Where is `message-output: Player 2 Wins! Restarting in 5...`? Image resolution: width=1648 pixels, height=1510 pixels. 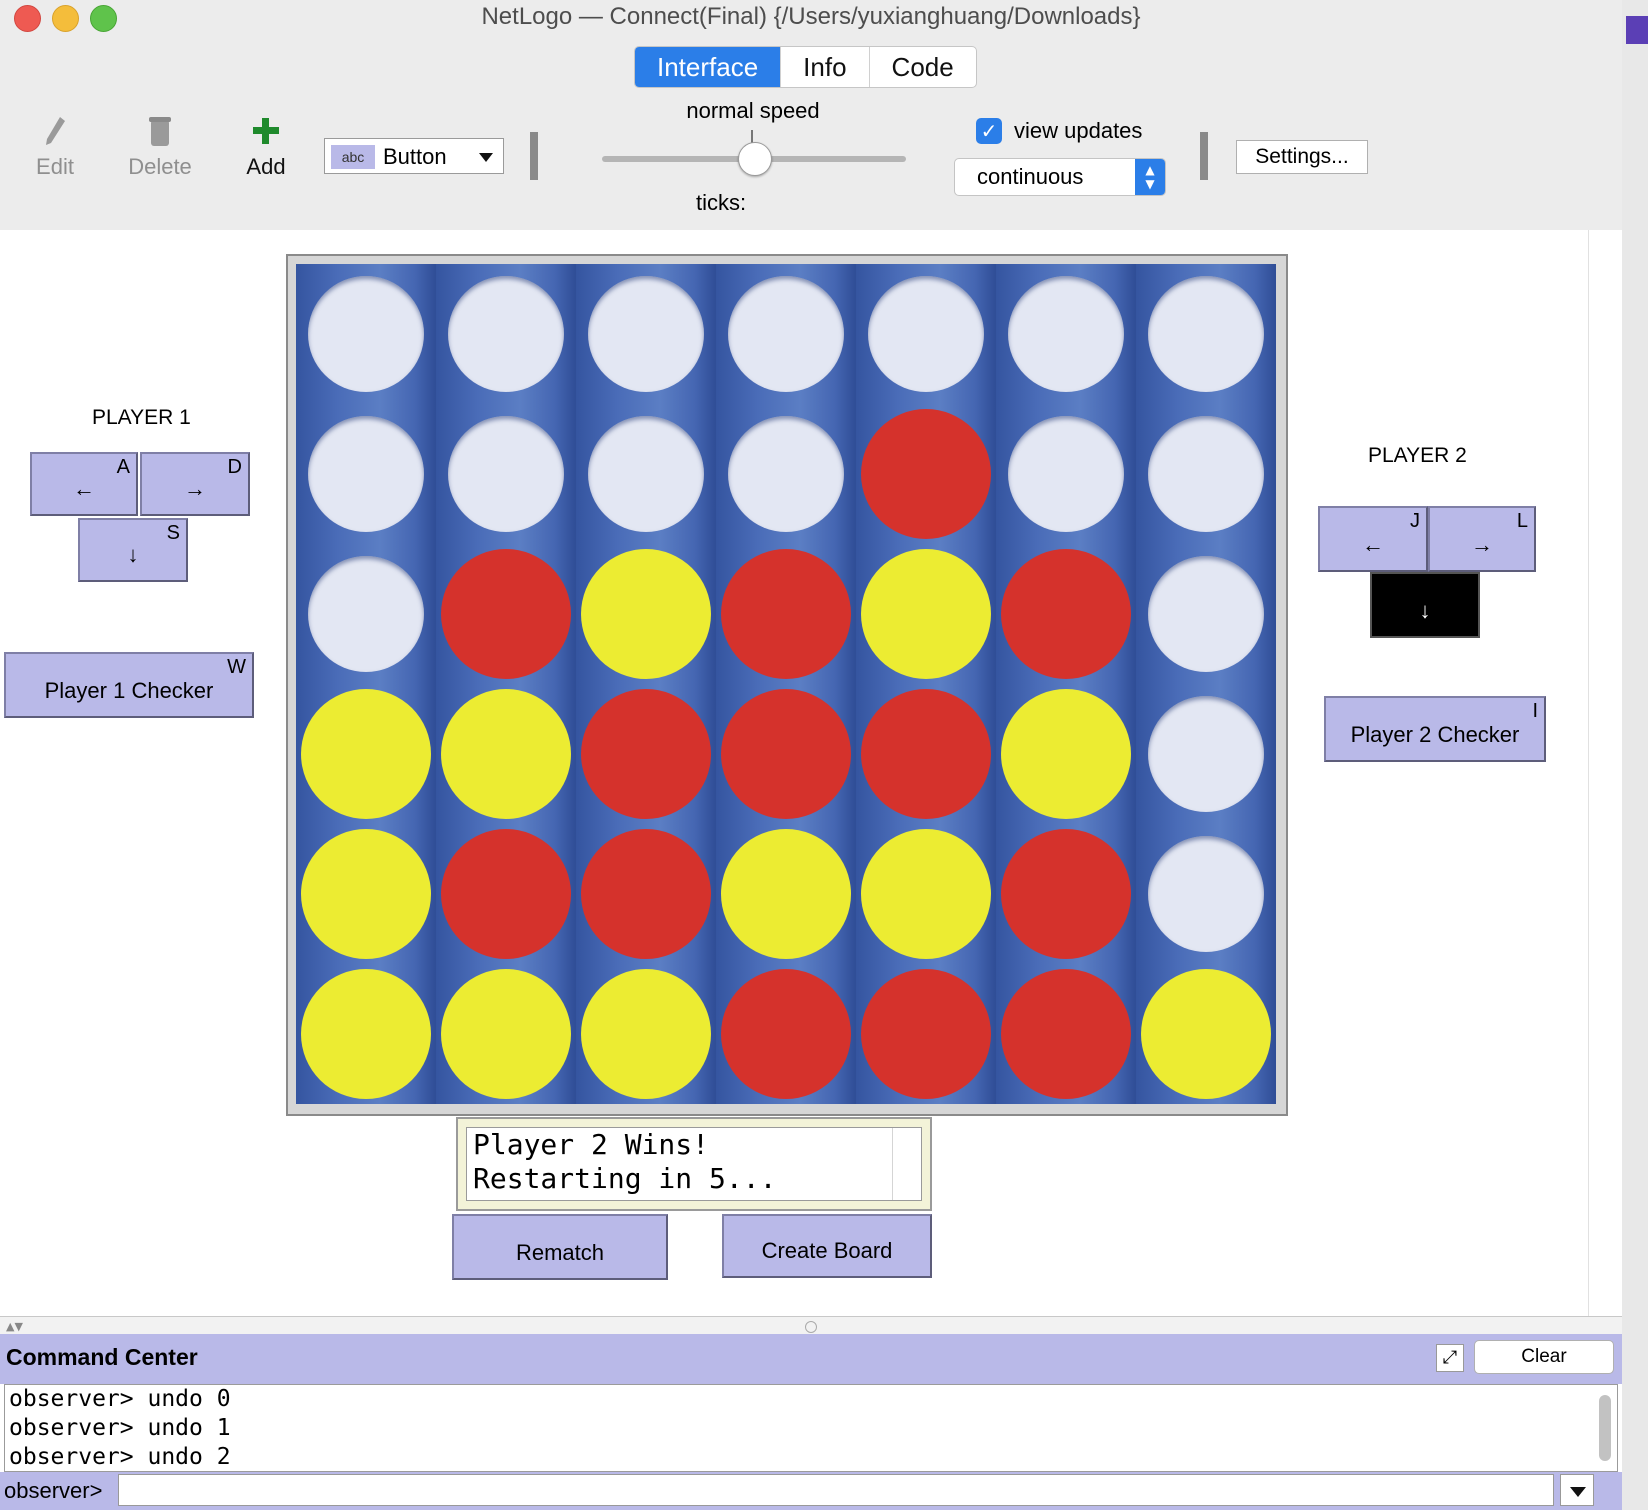 message-output: Player 2 Wins! Restarting in 5... is located at coordinates (694, 1164).